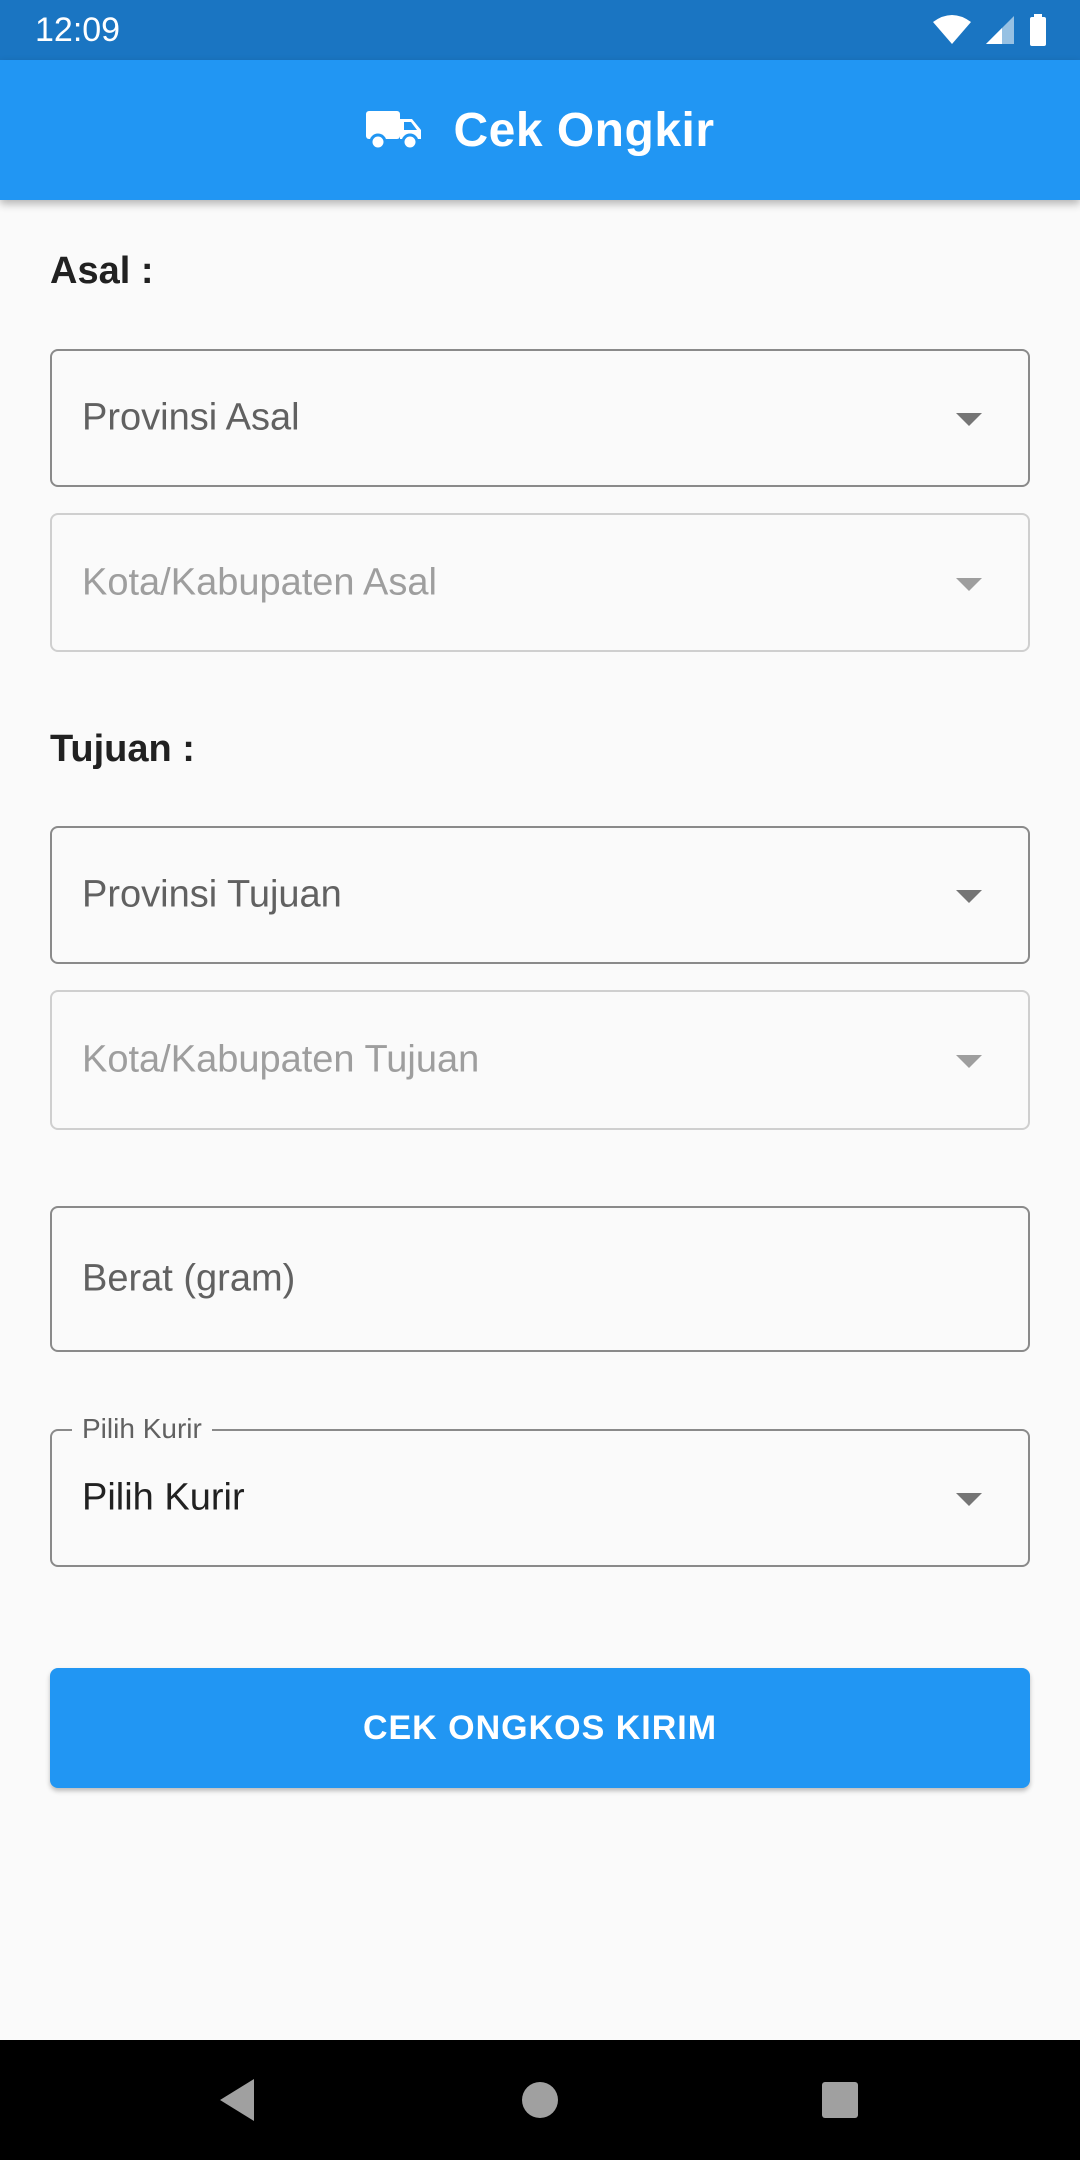 Image resolution: width=1080 pixels, height=2160 pixels. I want to click on home-button, so click(540, 2100).